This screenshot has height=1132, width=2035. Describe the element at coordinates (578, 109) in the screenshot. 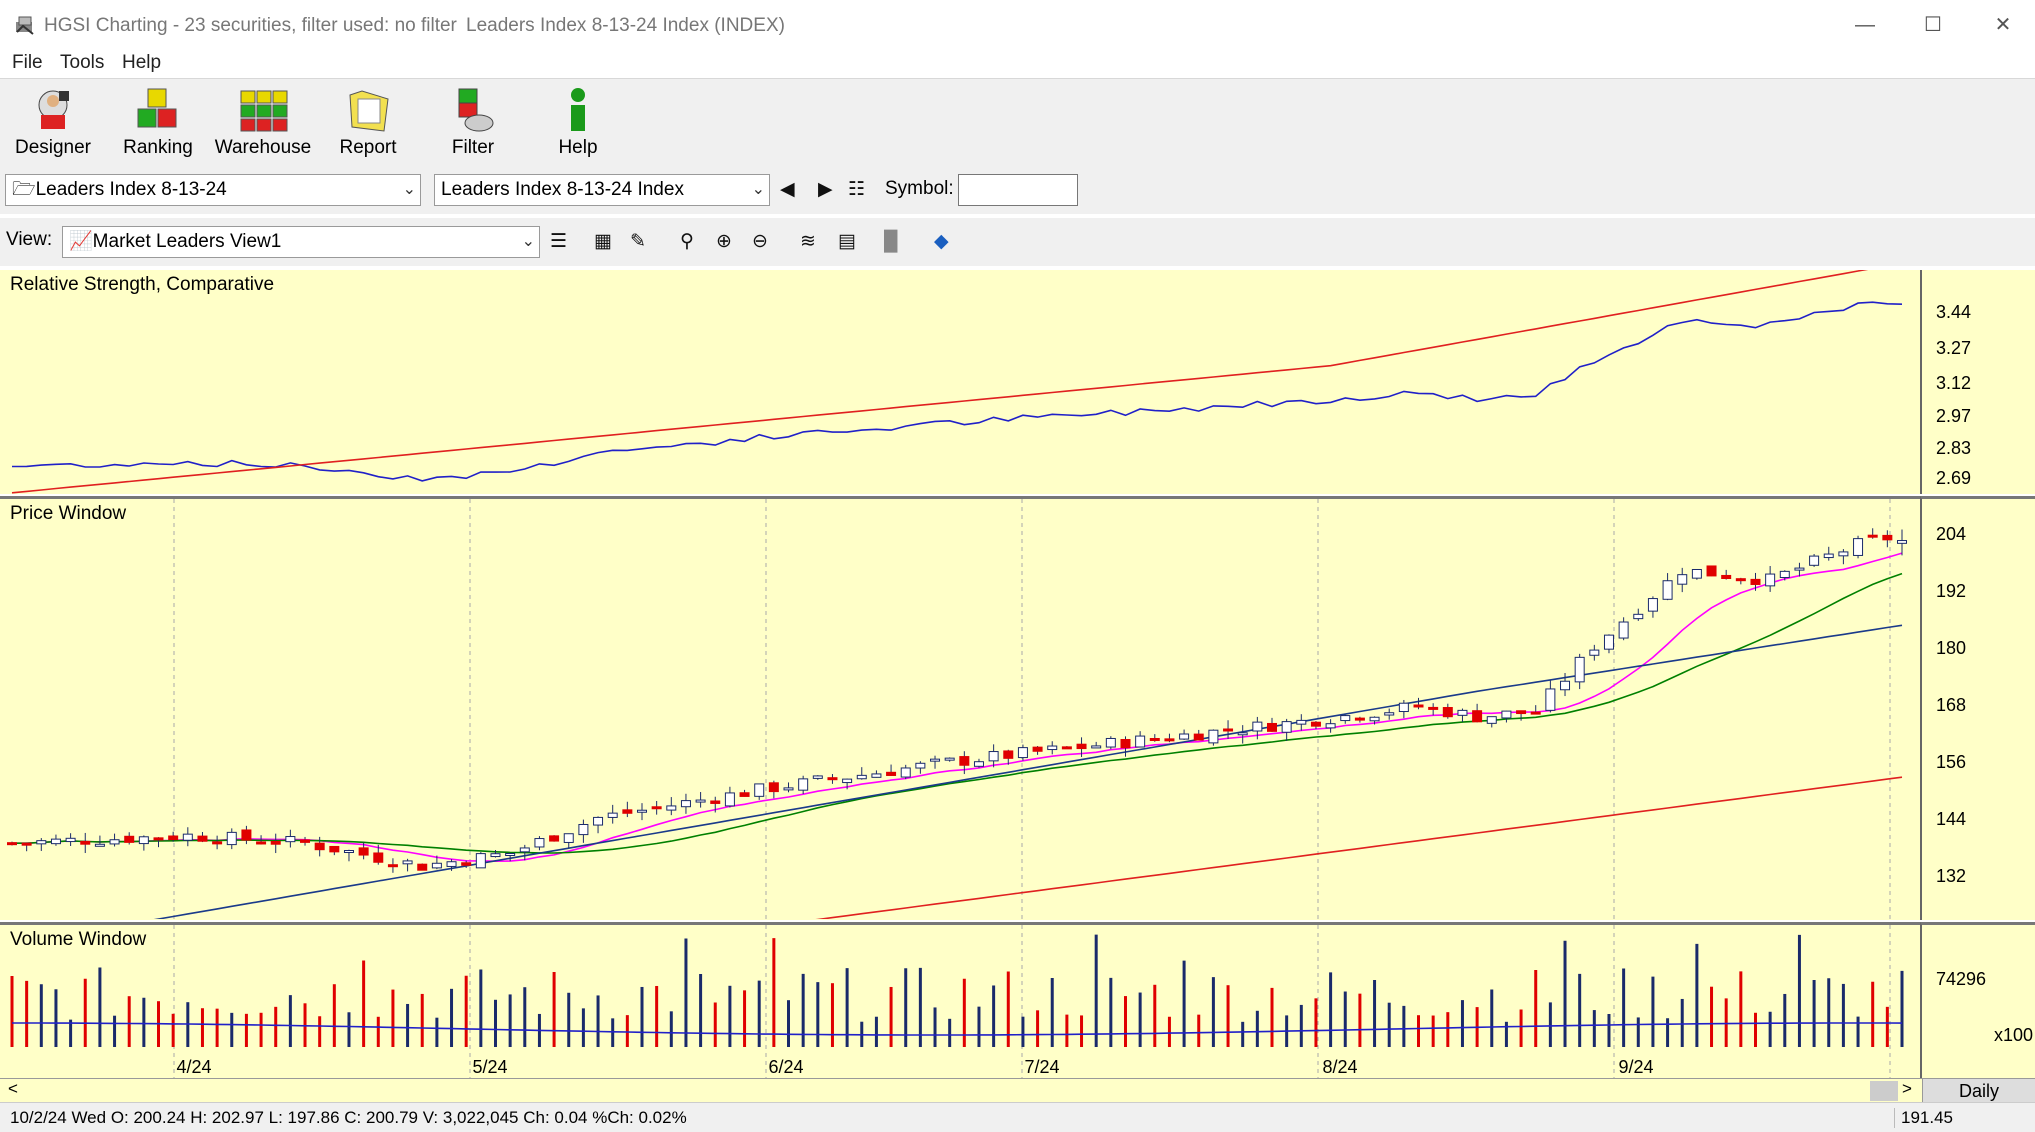

I see `help-icon` at that location.